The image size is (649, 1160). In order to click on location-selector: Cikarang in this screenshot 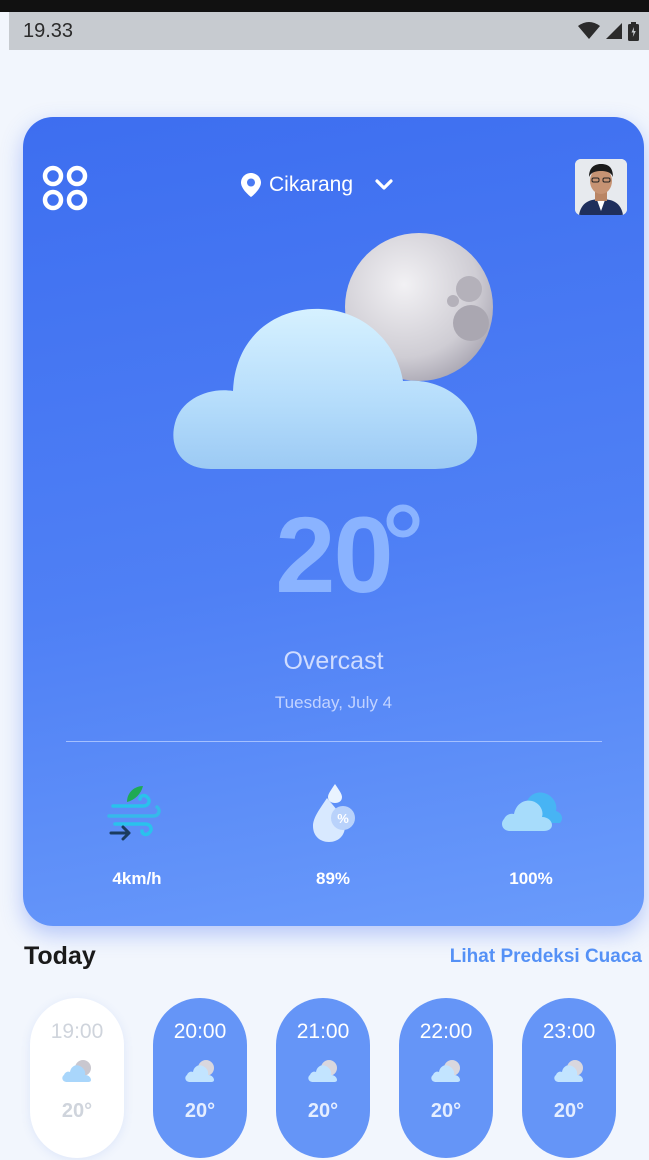, I will do `click(318, 185)`.